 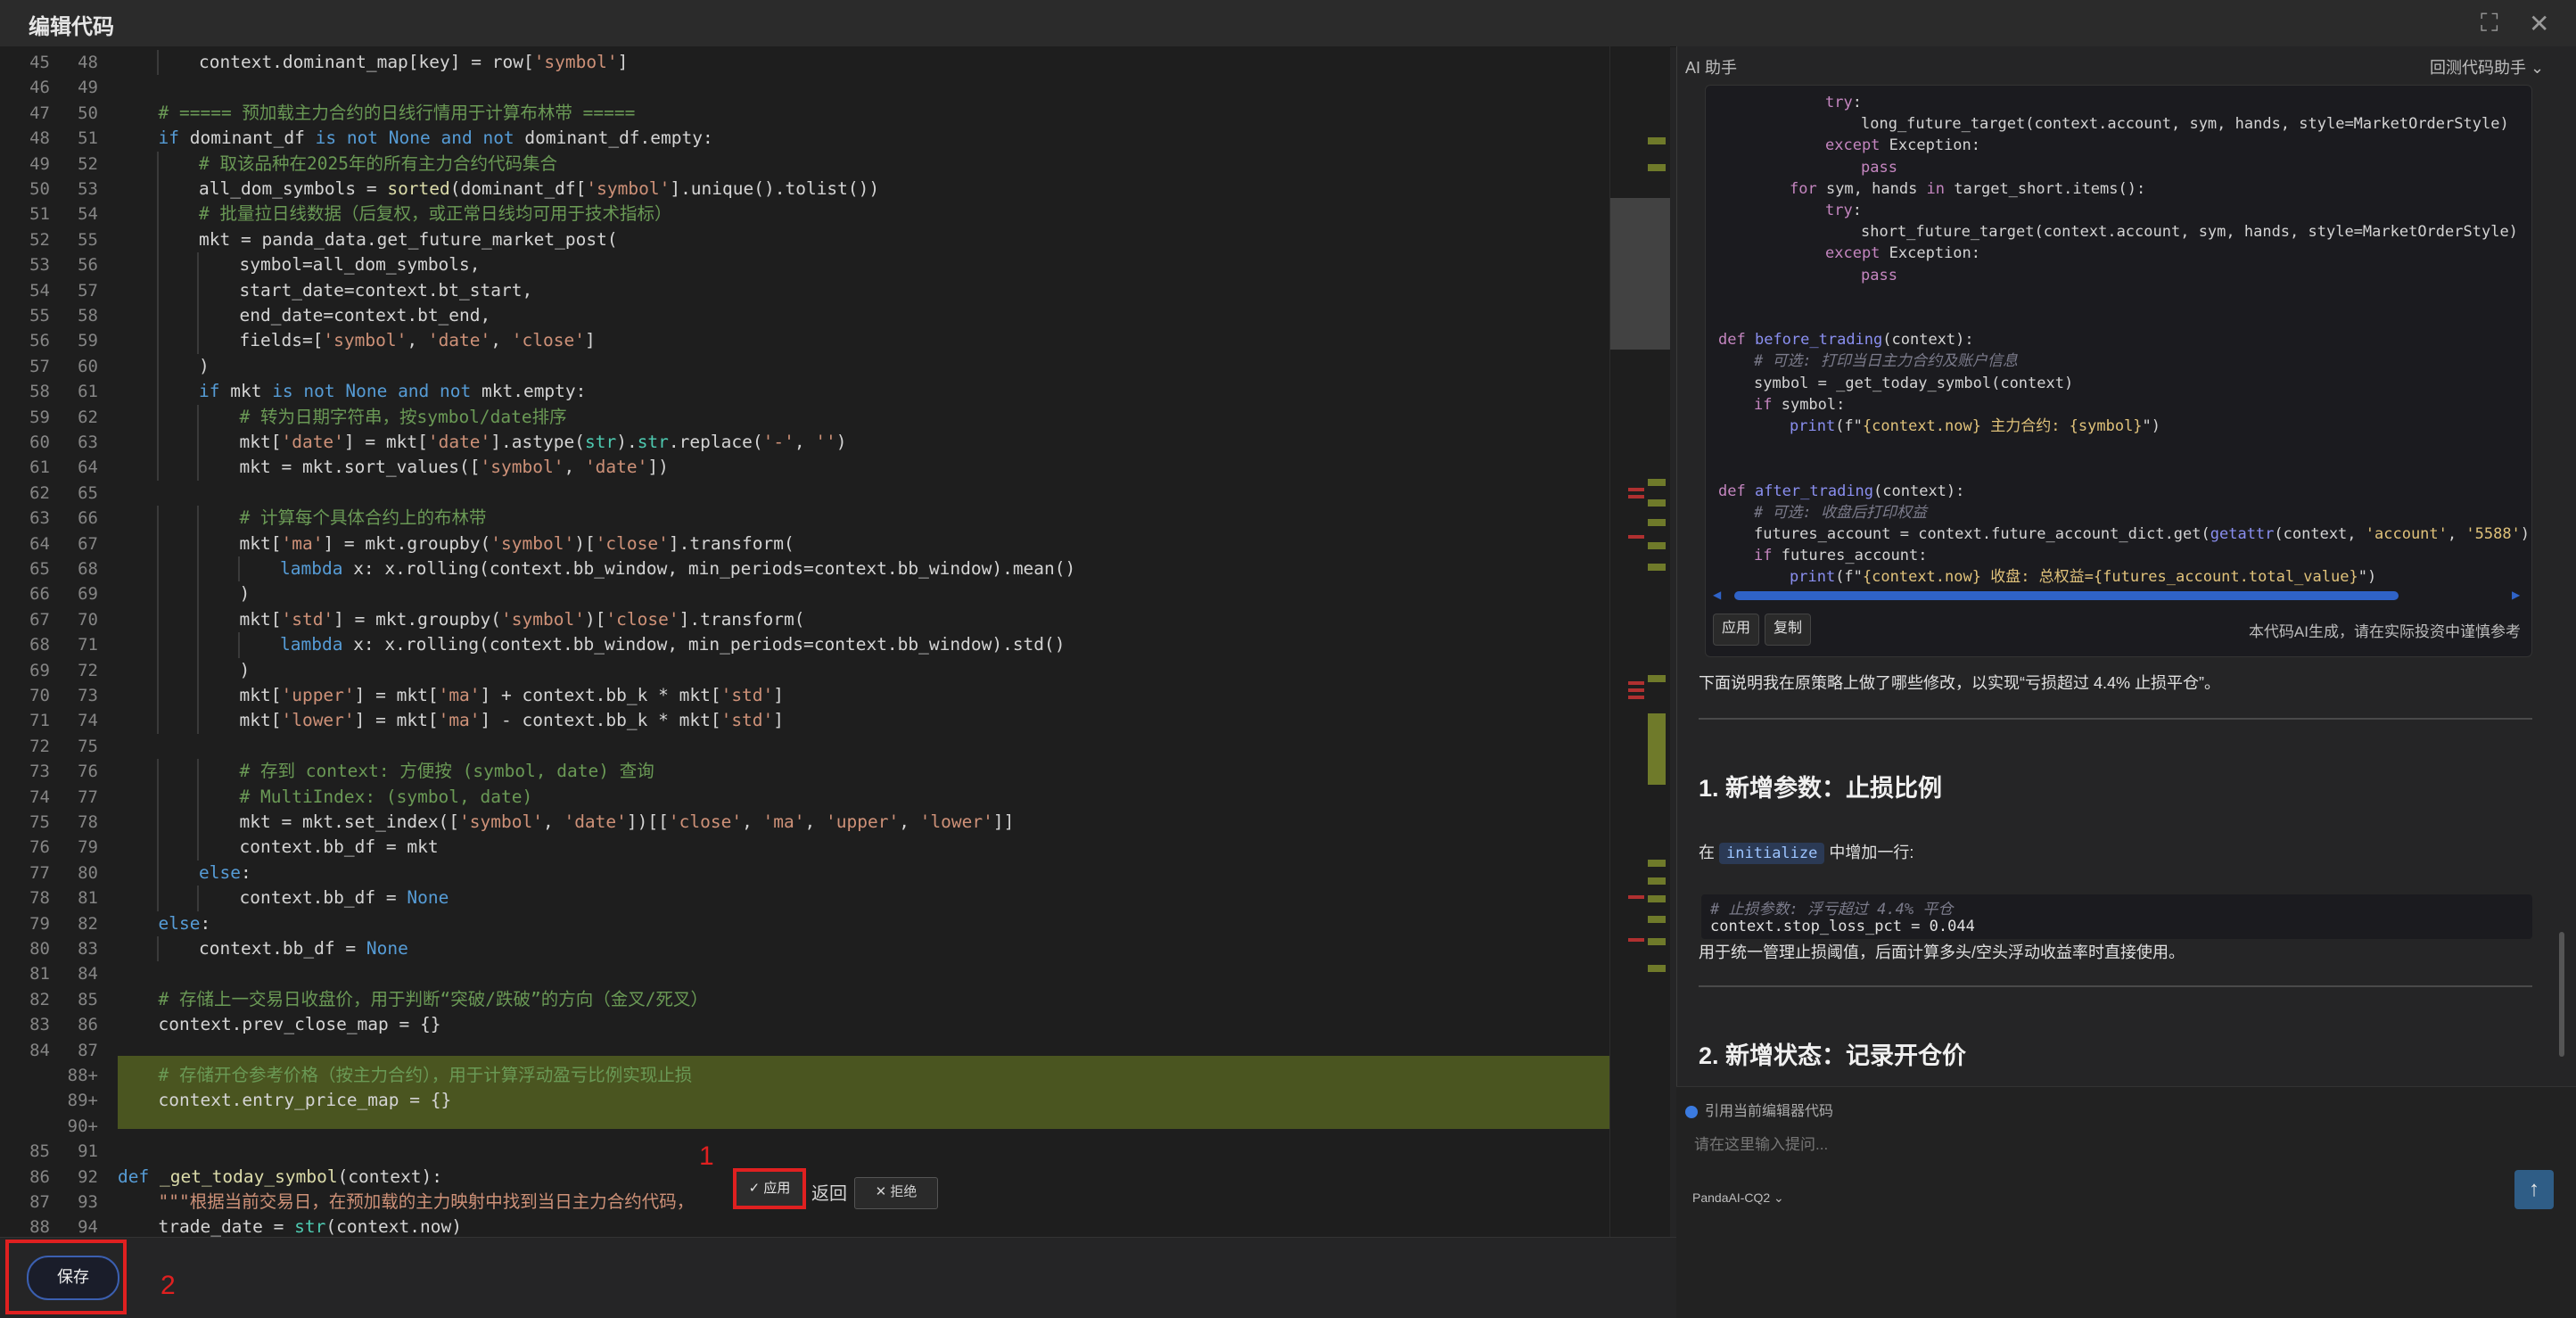 What do you see at coordinates (396, 720) in the screenshot?
I see `code-token: ] = mkt[` at bounding box center [396, 720].